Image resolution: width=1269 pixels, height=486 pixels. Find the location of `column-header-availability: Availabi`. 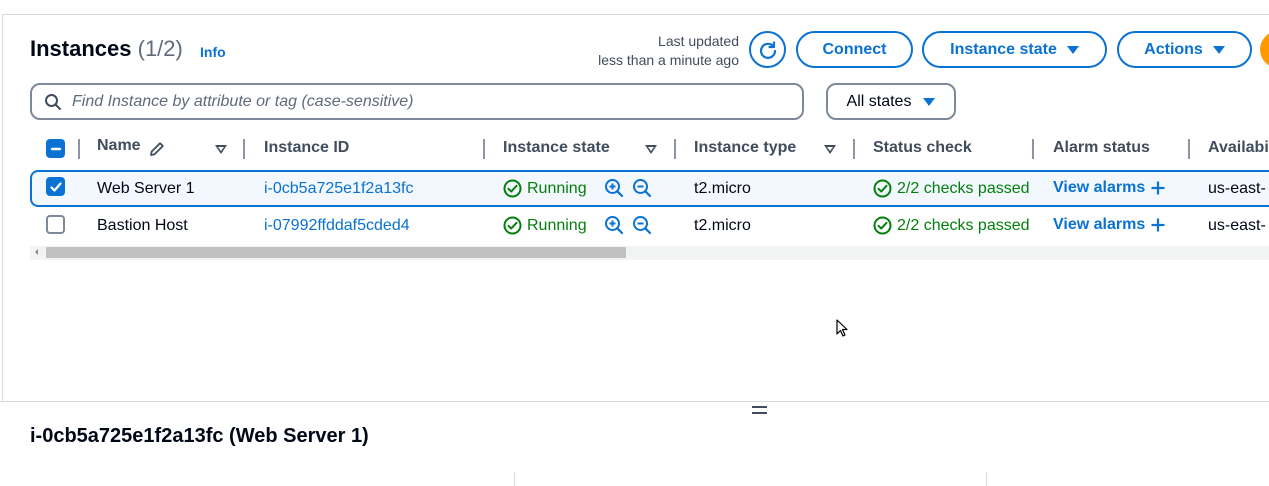

column-header-availability: Availabi is located at coordinates (1238, 148).